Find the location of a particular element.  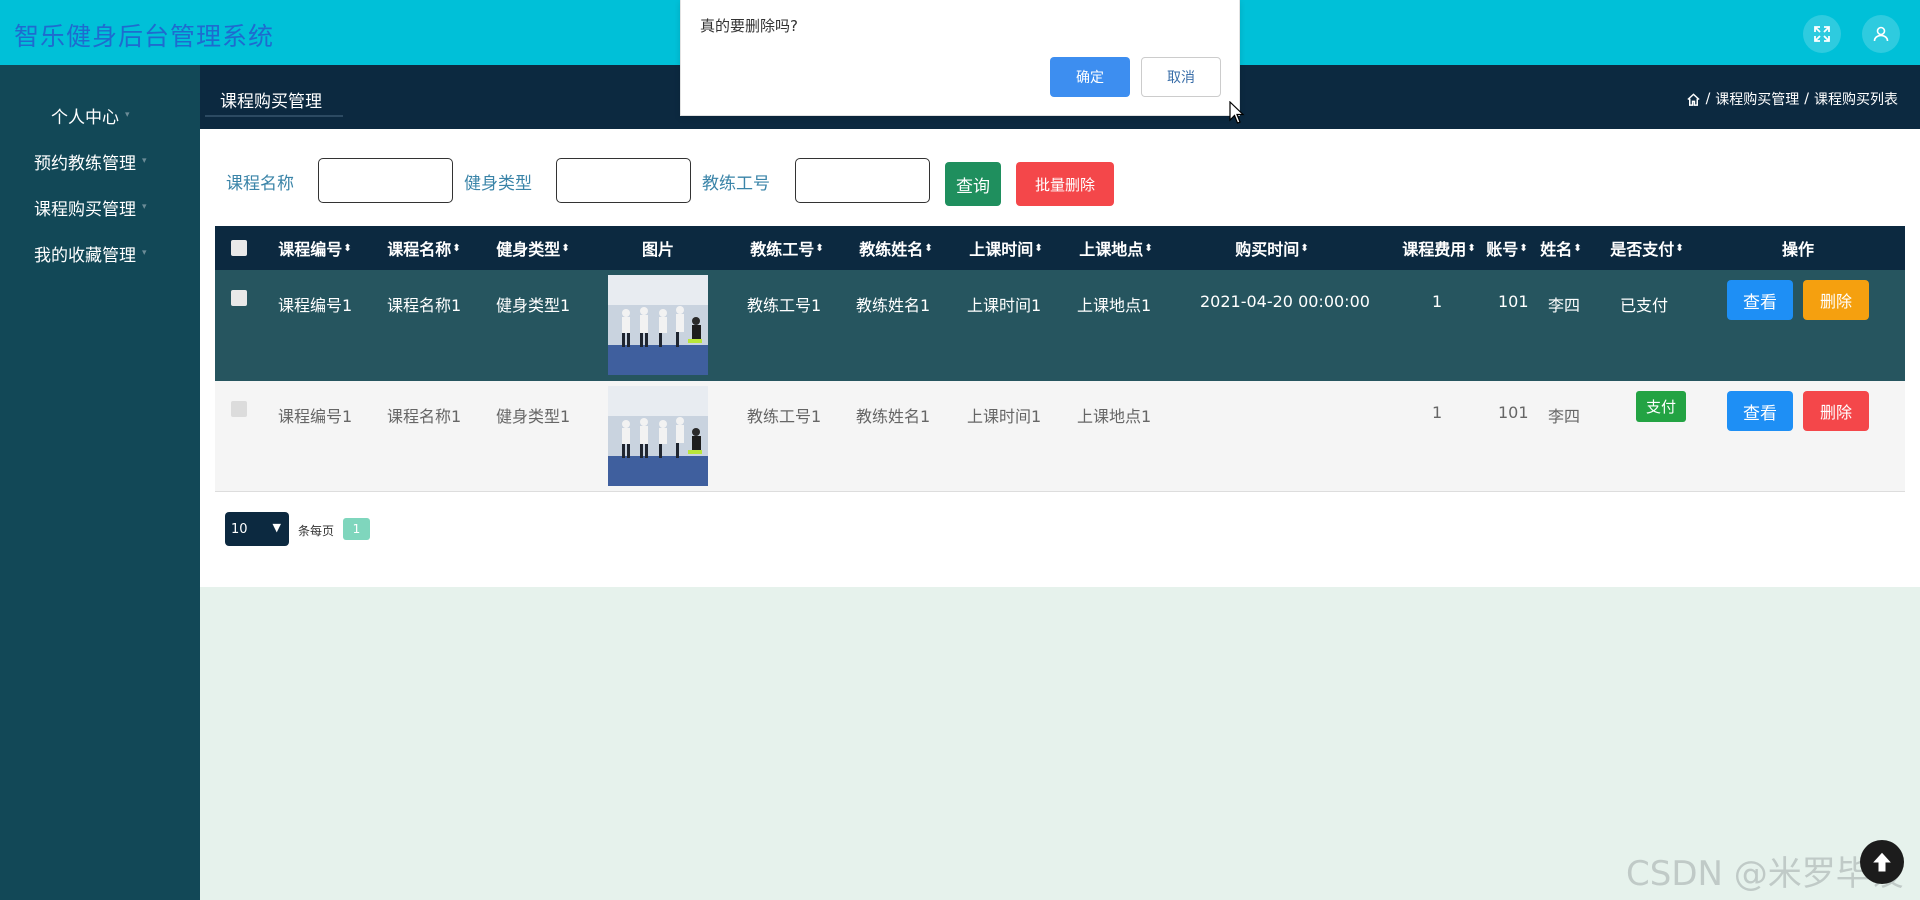

breadcrumb: / 课程购买管理 / 课程购买列表 is located at coordinates (1792, 99).